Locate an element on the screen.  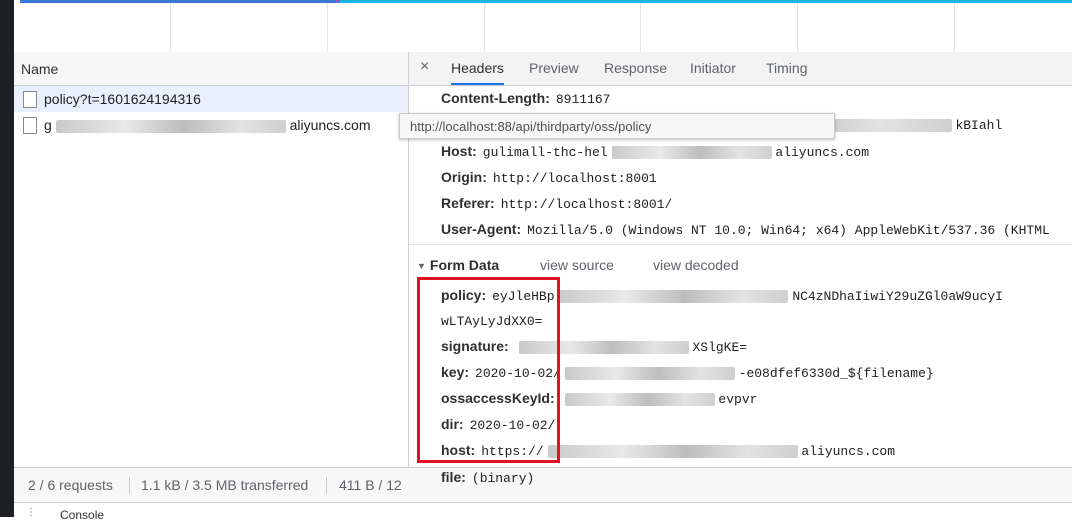
timeline-bar-policy is located at coordinates (179, 1).